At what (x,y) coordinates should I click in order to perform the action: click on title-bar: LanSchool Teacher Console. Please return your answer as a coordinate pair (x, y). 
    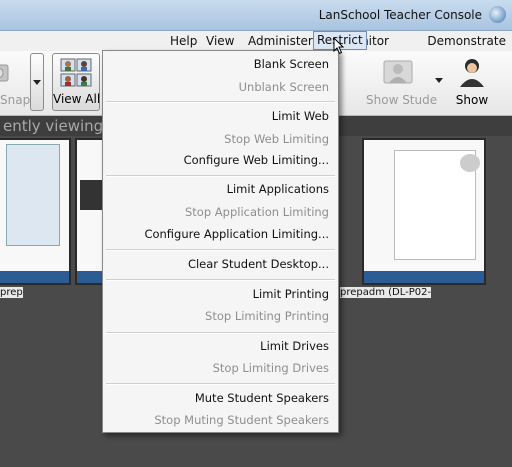
    Looking at the image, I should click on (256, 15).